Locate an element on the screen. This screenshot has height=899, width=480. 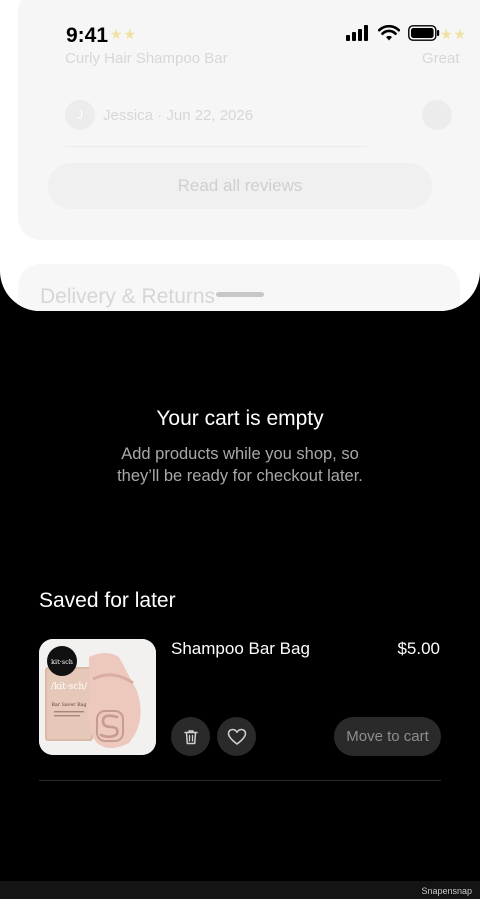
next-reviewer-avatar is located at coordinates (437, 115).